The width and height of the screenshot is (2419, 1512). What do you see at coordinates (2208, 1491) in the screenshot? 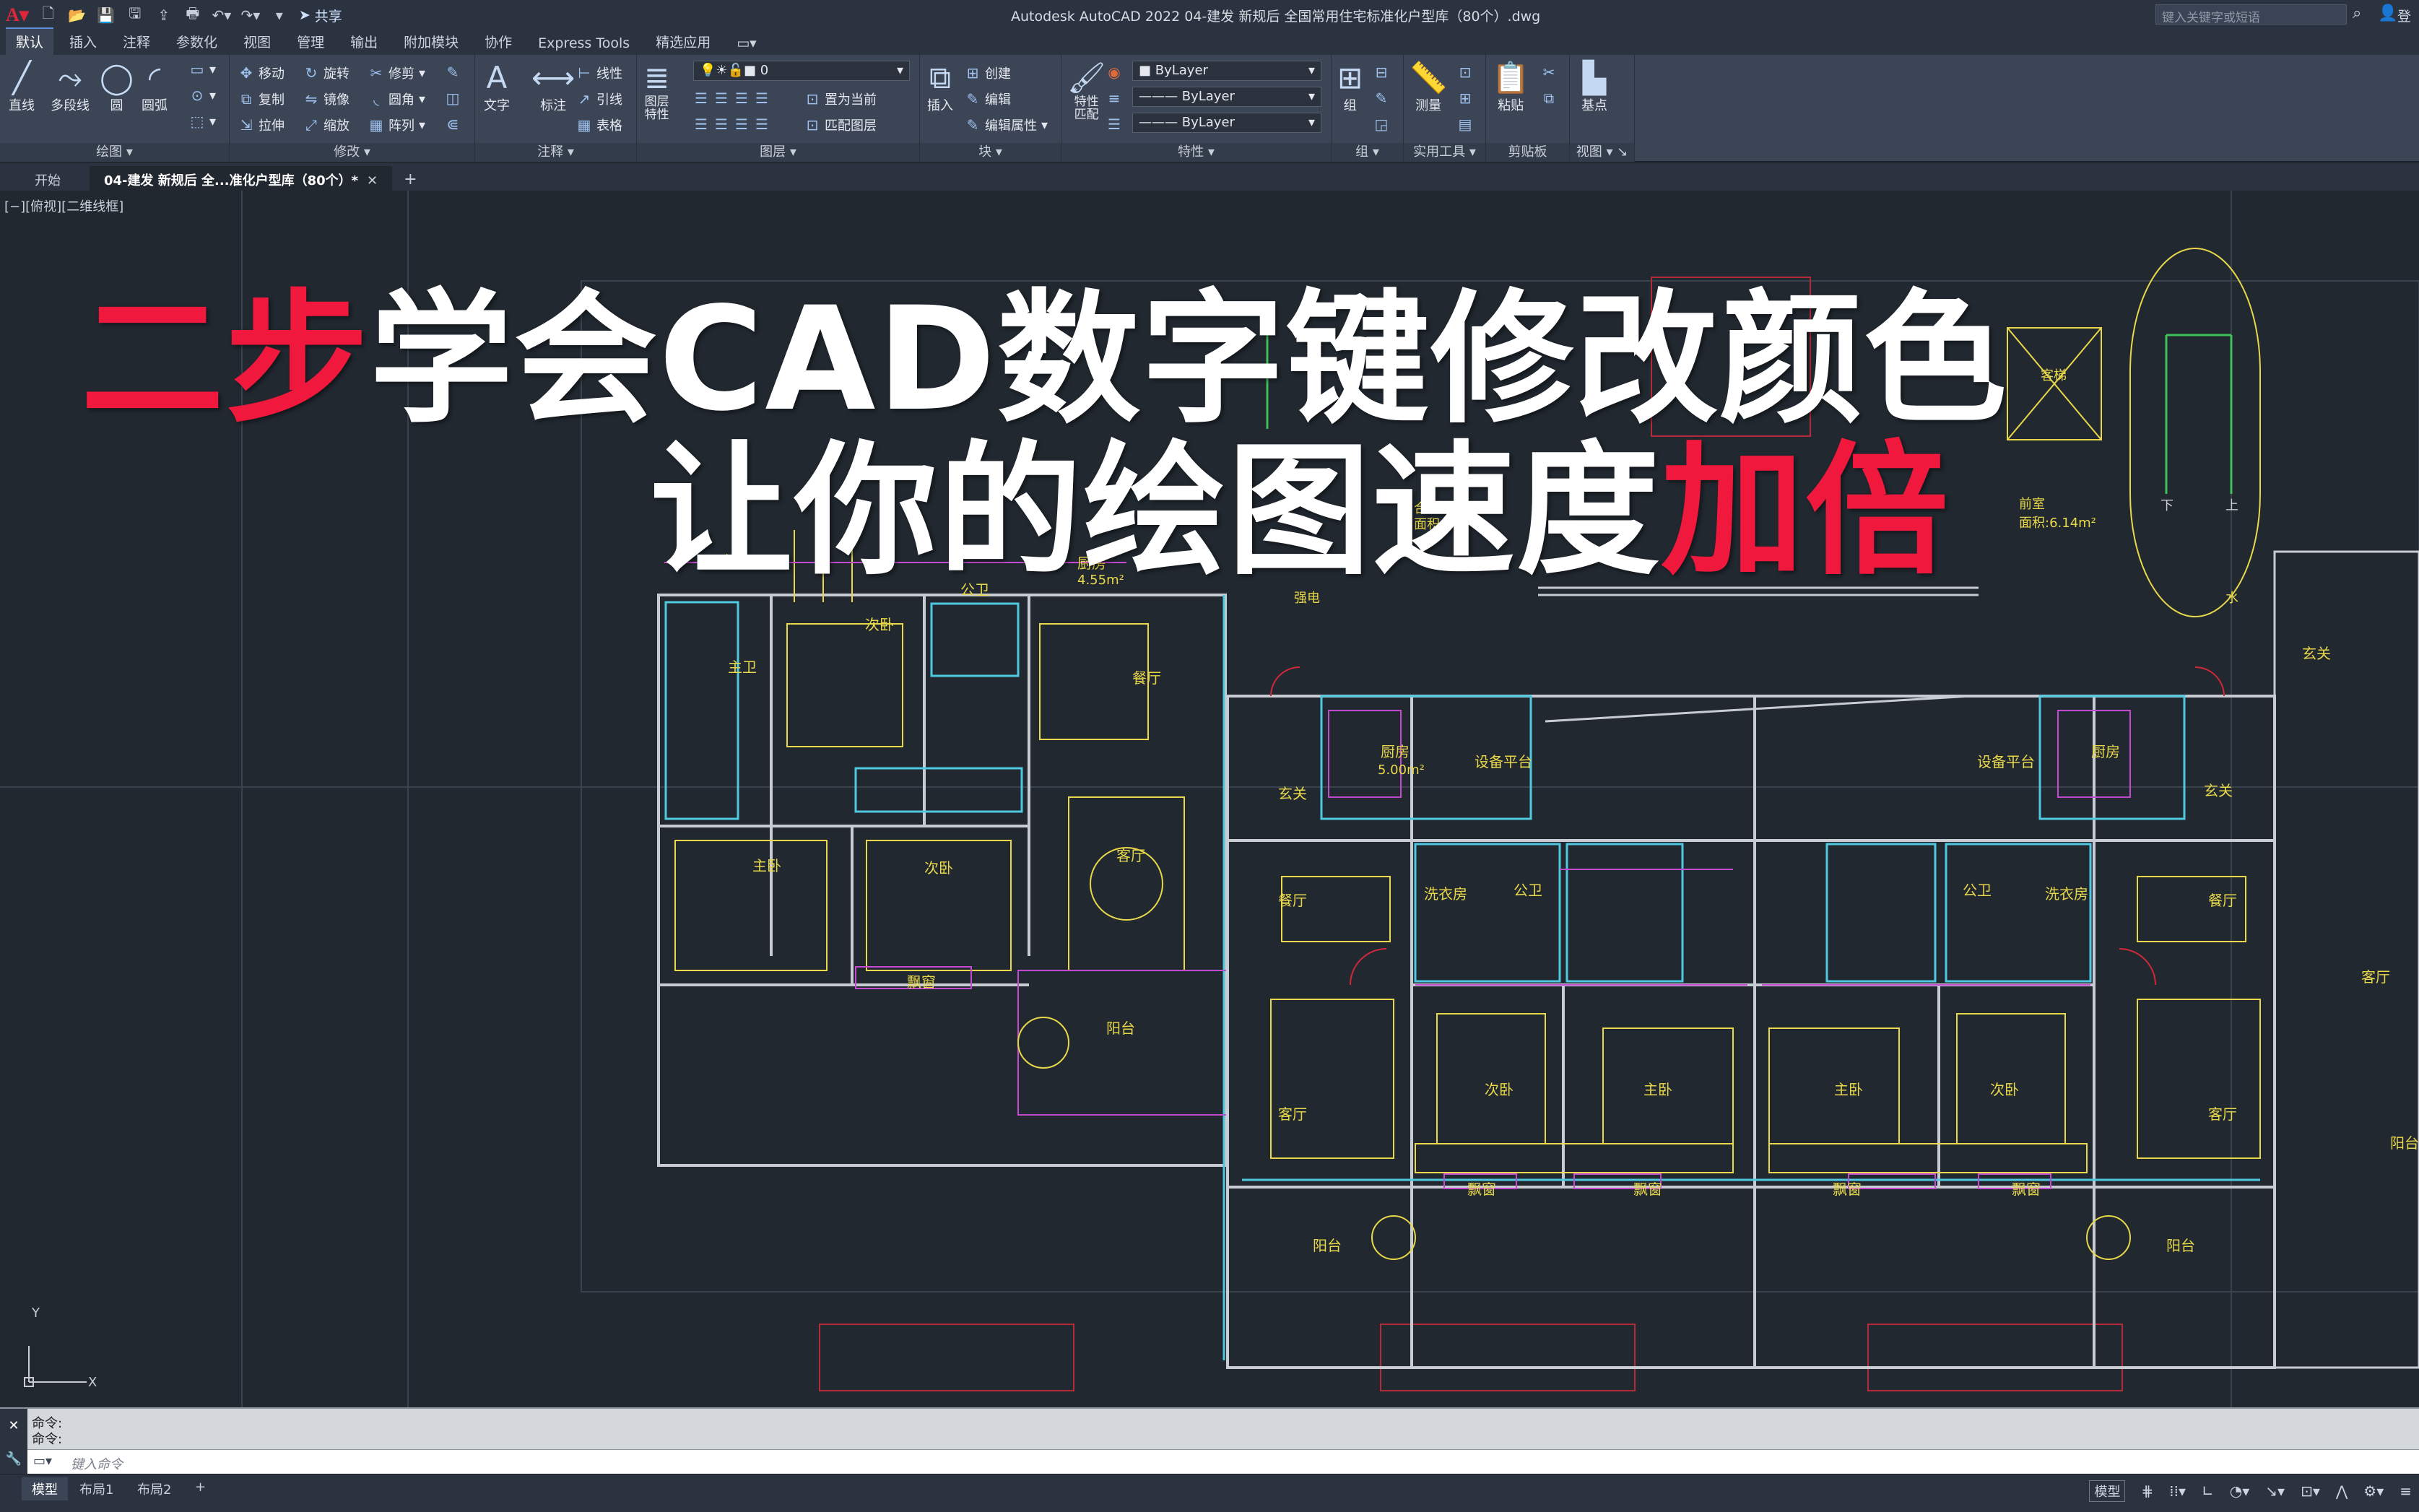
I see `ortho-icon: ∟` at bounding box center [2208, 1491].